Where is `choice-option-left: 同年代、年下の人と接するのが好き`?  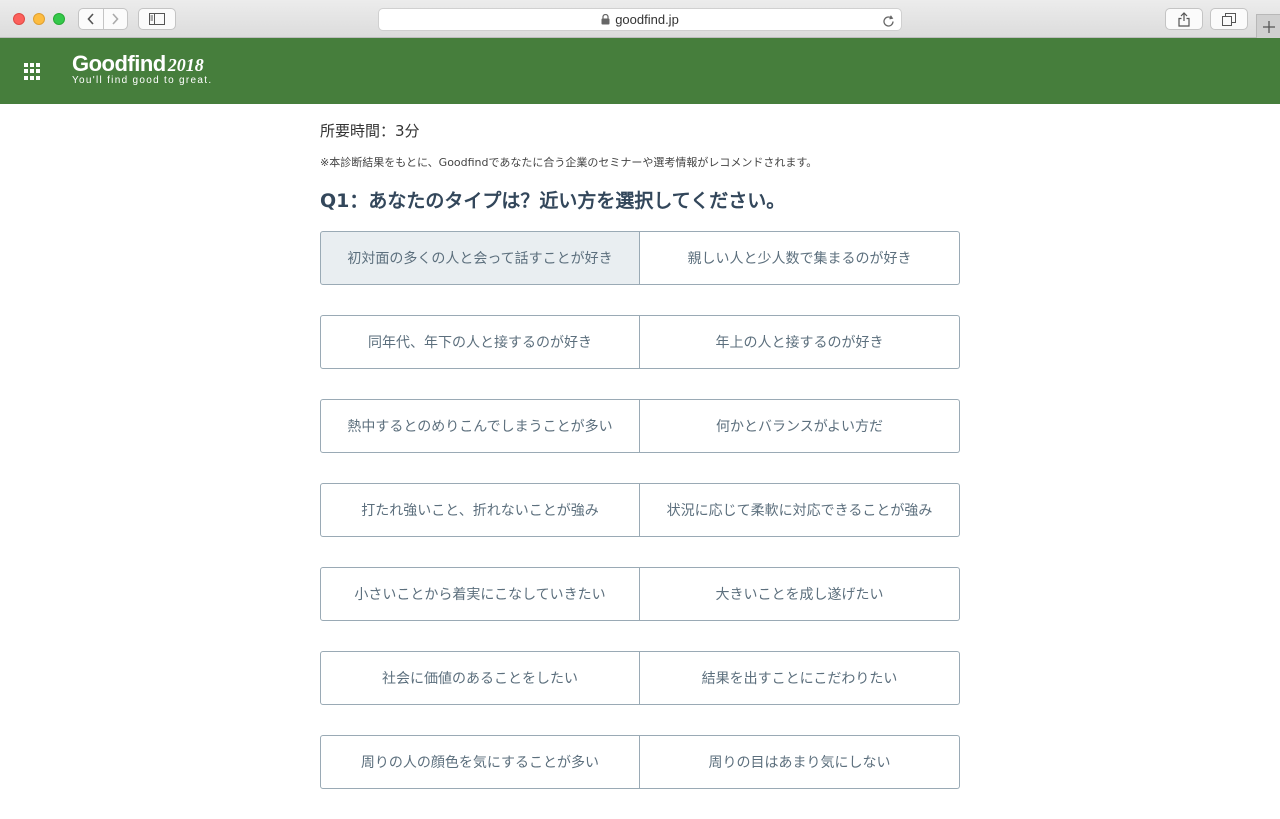
choice-option-left: 同年代、年下の人と接するのが好き is located at coordinates (480, 342).